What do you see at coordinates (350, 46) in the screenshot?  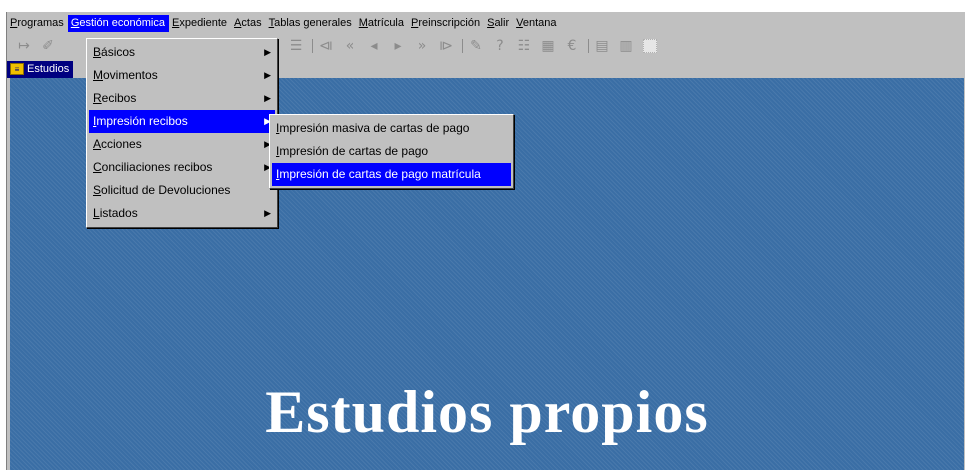 I see `prev-set-icon: «` at bounding box center [350, 46].